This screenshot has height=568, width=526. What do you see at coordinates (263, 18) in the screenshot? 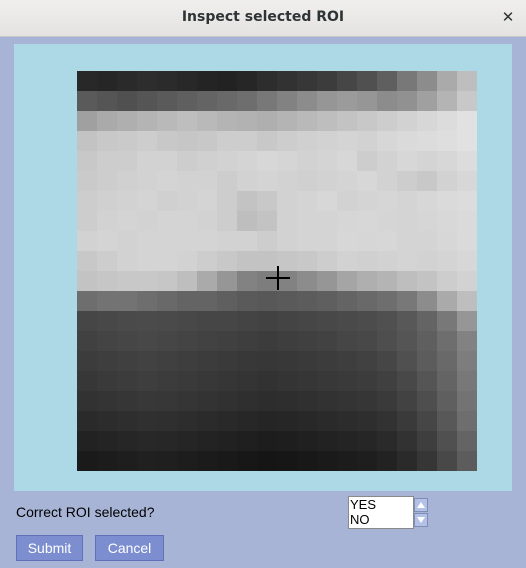
I see `title-bar: Inspect selected ROI ✕` at bounding box center [263, 18].